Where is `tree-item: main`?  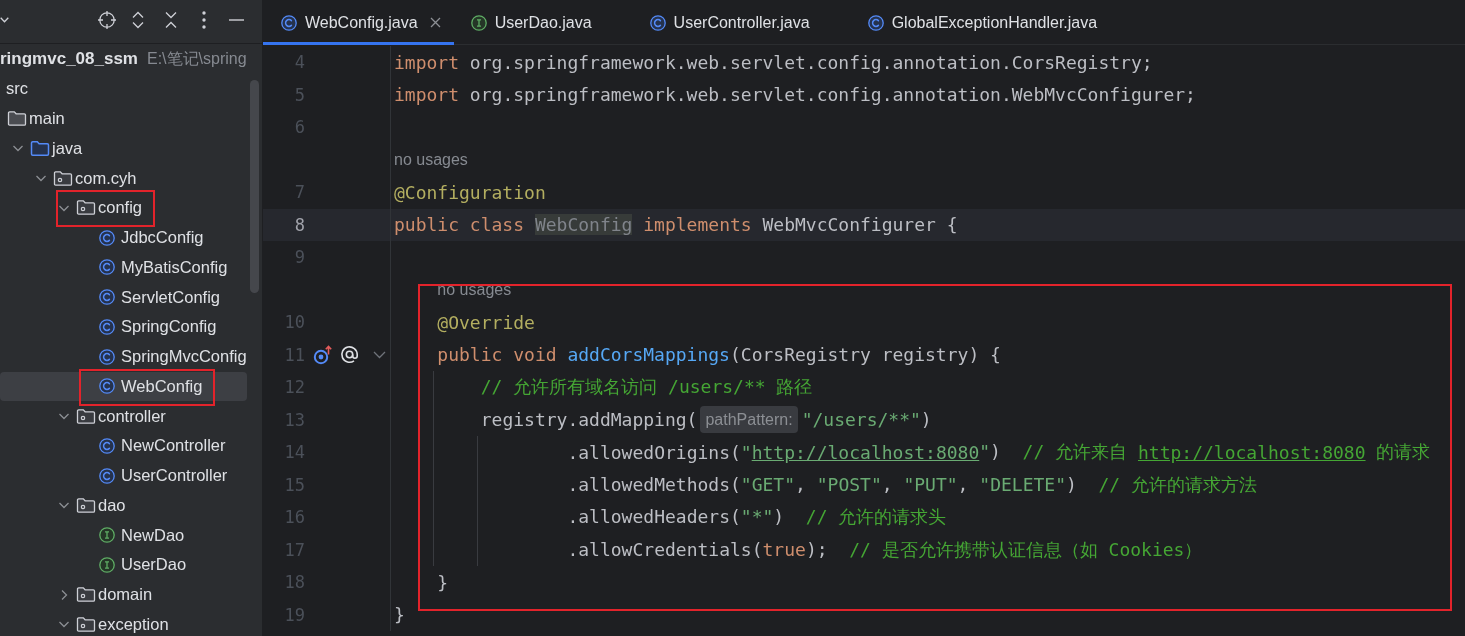
tree-item: main is located at coordinates (123, 118).